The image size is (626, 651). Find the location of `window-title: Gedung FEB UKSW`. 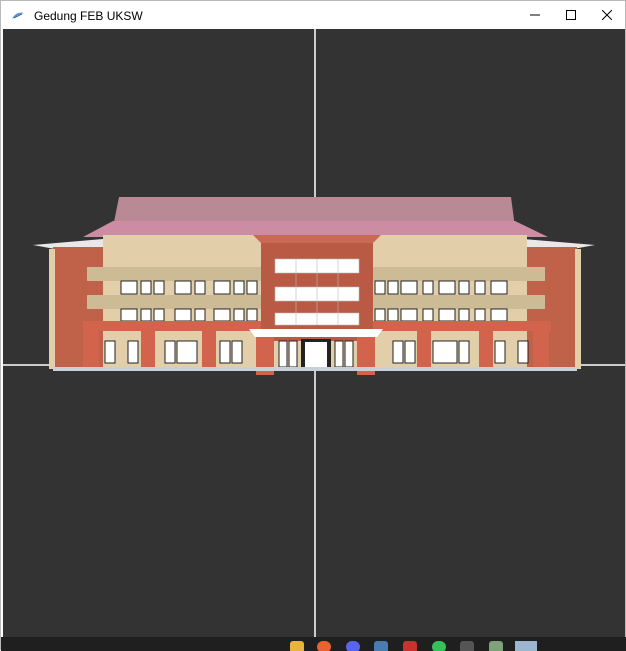

window-title: Gedung FEB UKSW is located at coordinates (88, 16).